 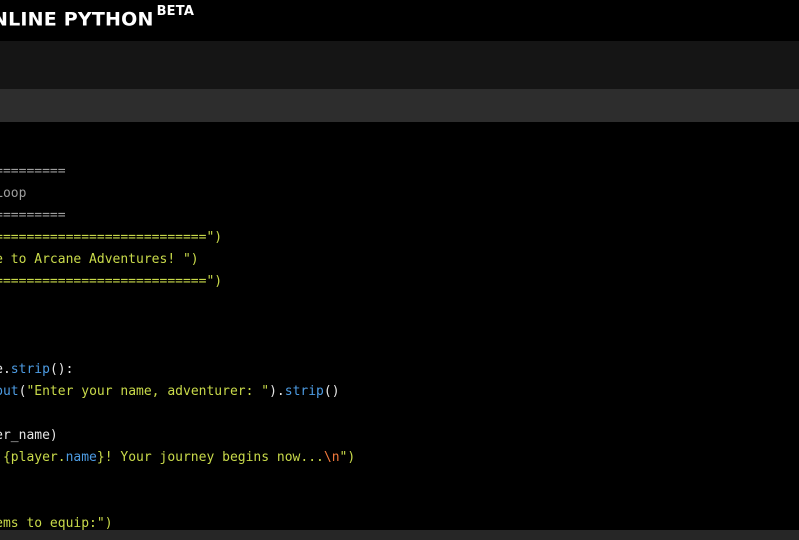 I want to click on code-line: r_name.strip():, so click(x=177, y=370).